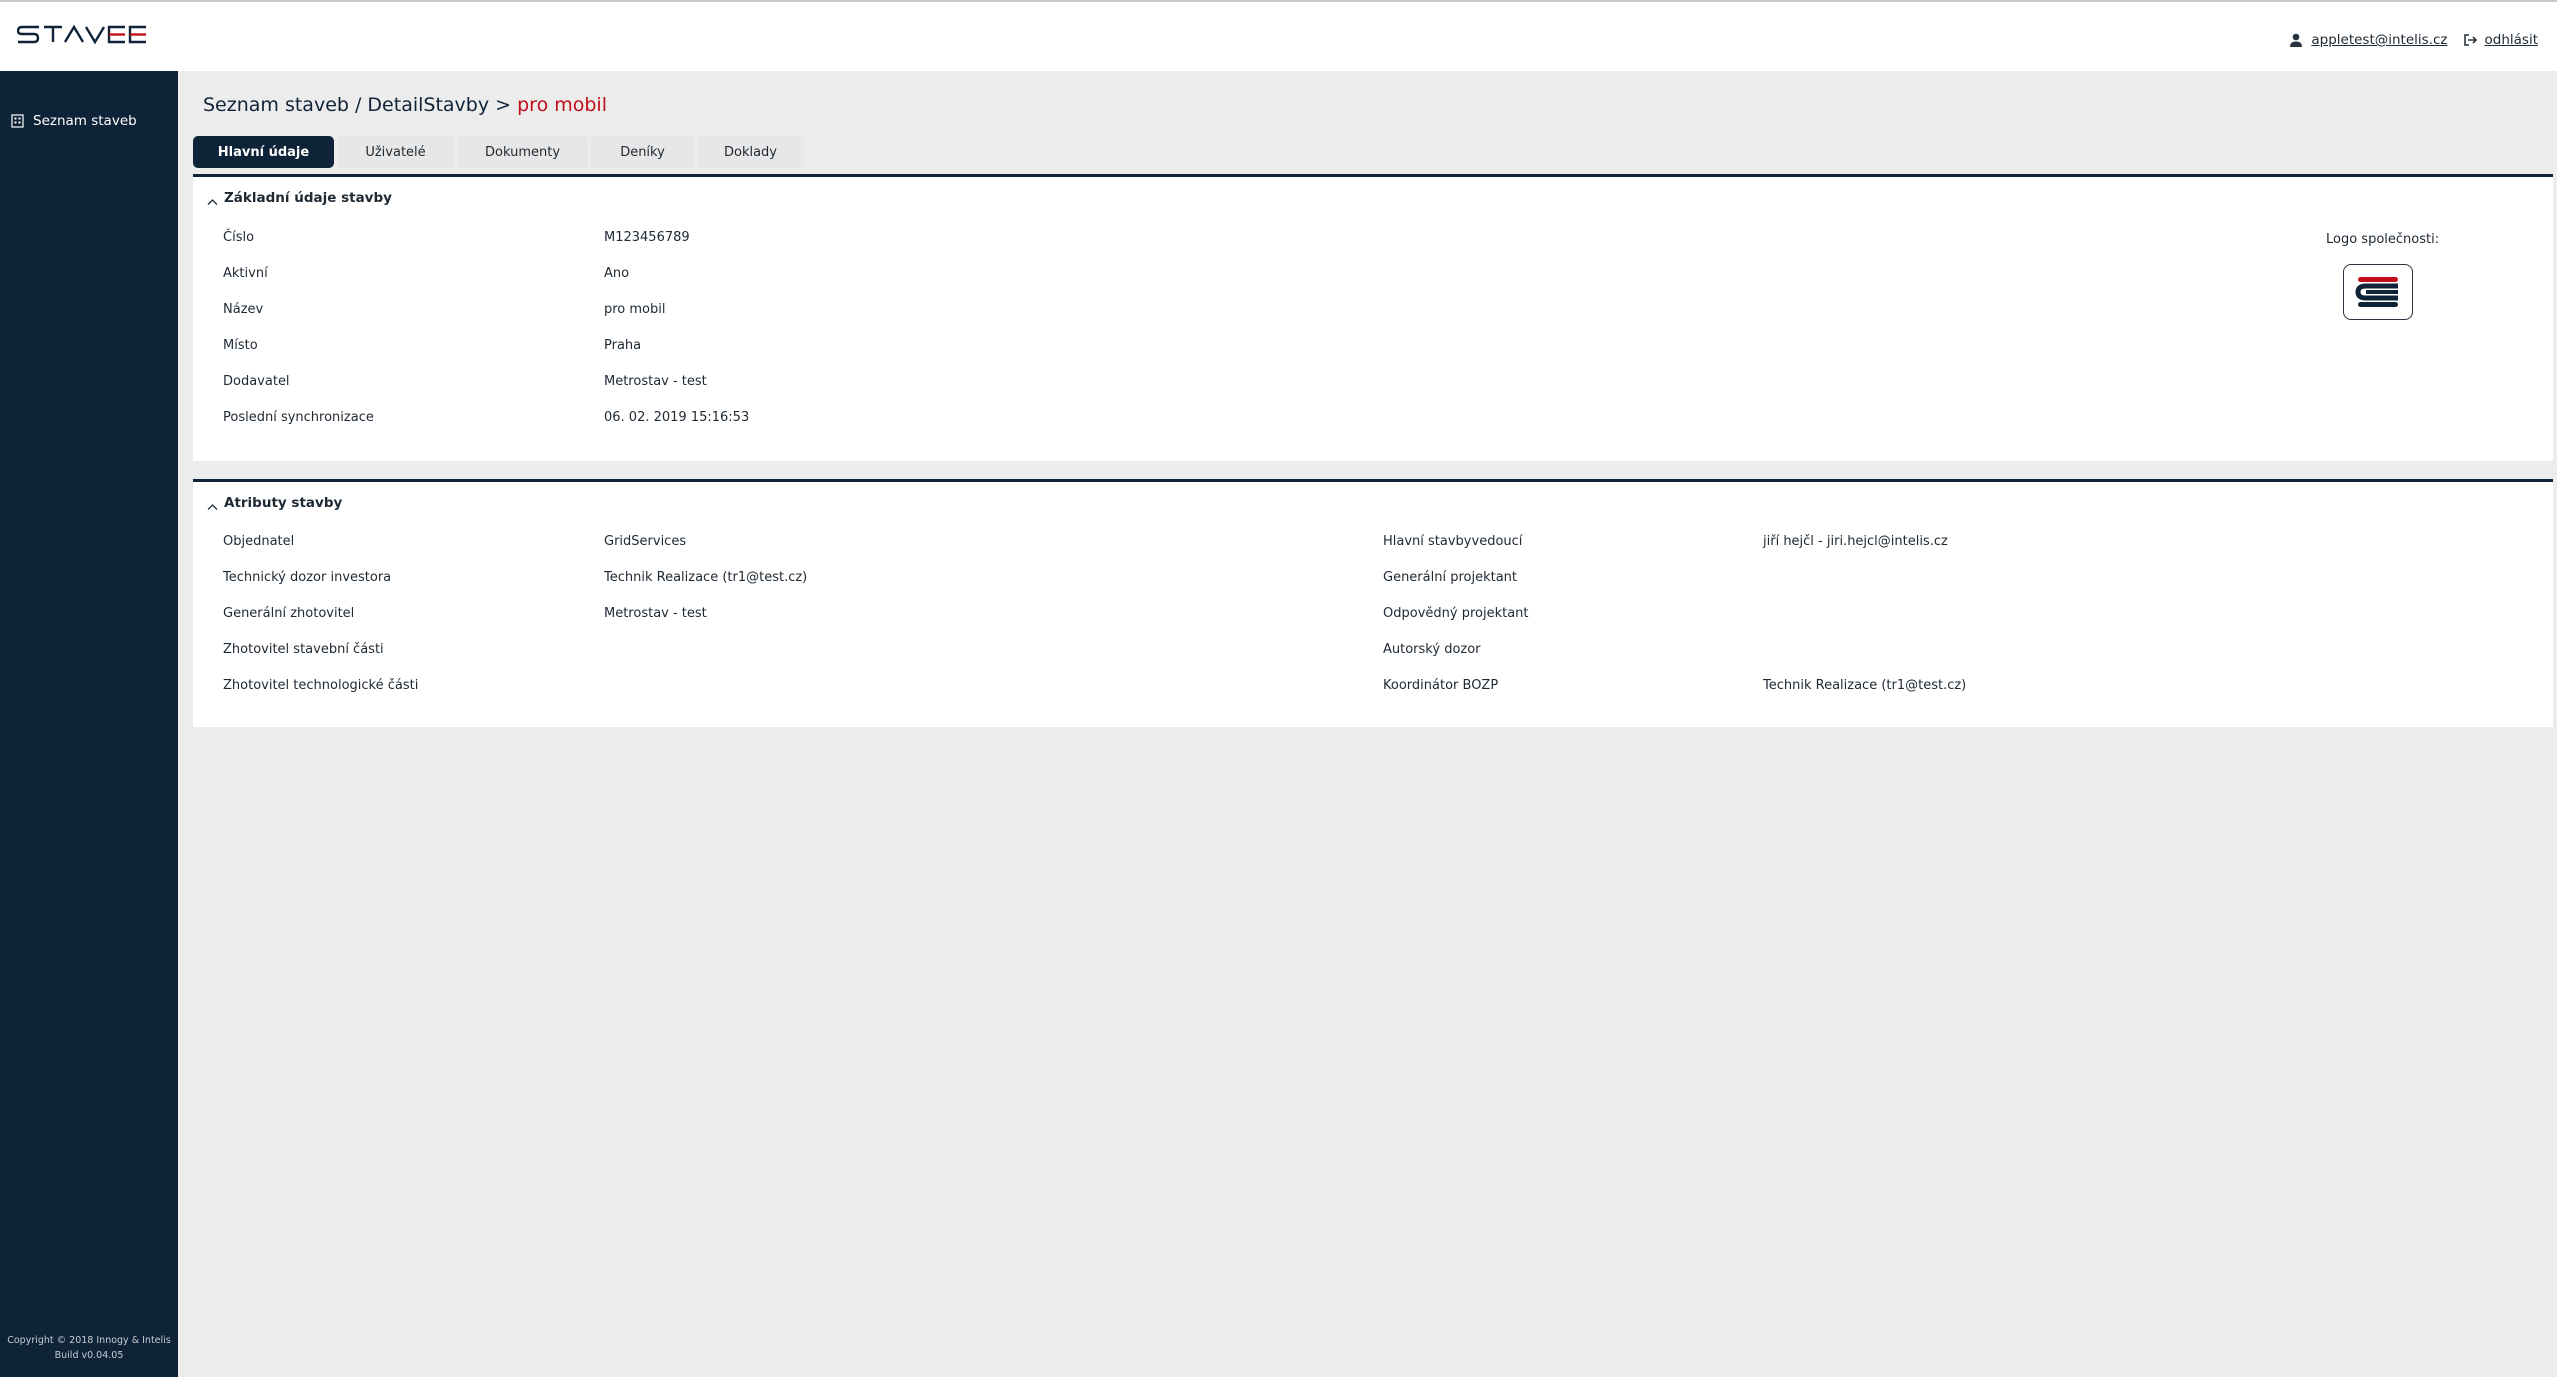 The width and height of the screenshot is (2557, 1377). I want to click on field-value: Praha, so click(623, 345).